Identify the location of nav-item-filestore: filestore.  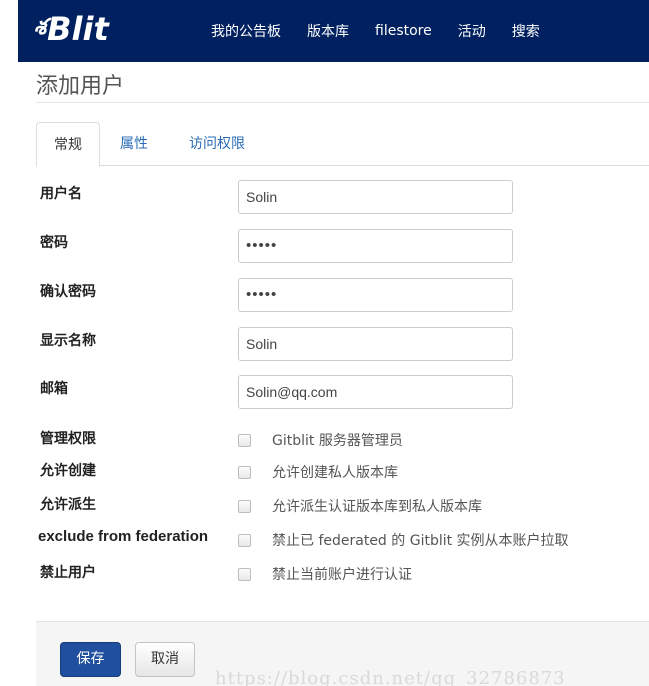
(403, 31).